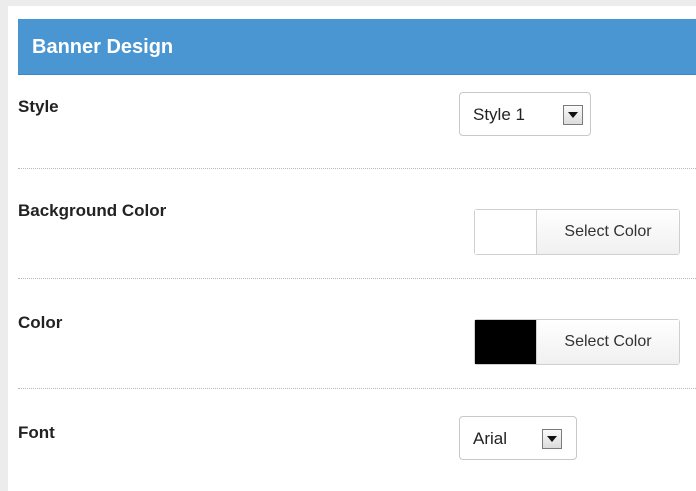  Describe the element at coordinates (357, 47) in the screenshot. I see `panel-header: Banner Design` at that location.